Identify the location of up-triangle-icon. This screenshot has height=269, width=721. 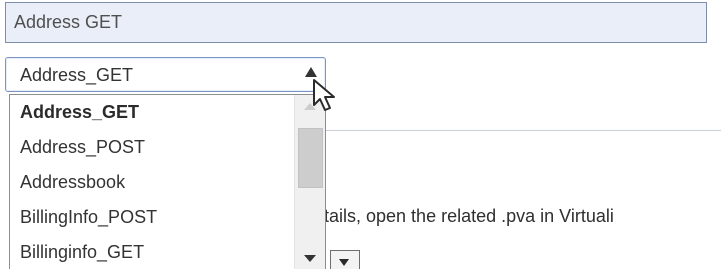
(311, 72).